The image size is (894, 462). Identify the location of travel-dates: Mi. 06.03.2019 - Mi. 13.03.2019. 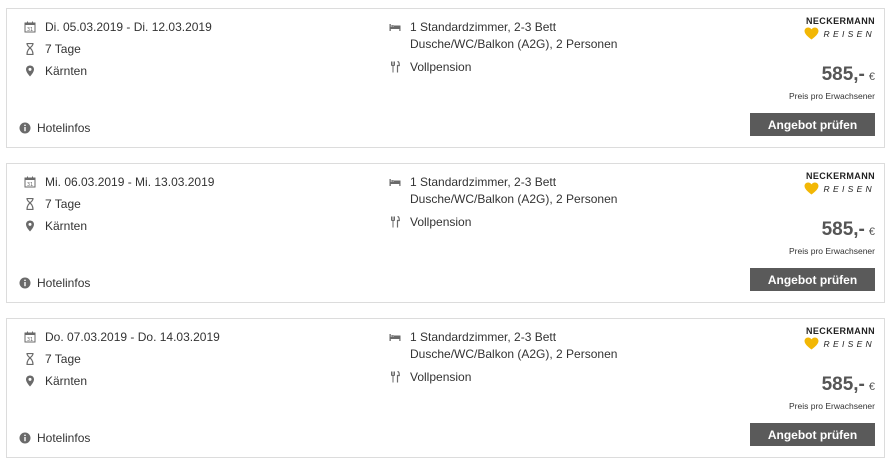
(130, 182).